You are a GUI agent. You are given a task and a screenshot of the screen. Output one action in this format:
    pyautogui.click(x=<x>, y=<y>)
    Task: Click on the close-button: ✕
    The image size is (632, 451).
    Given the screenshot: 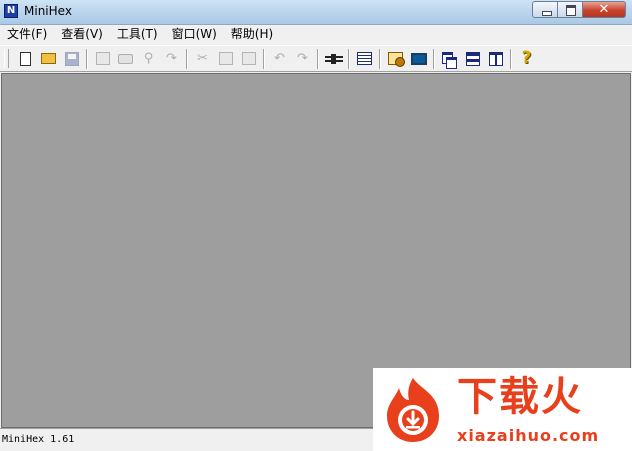 What is the action you would take?
    pyautogui.click(x=604, y=9)
    